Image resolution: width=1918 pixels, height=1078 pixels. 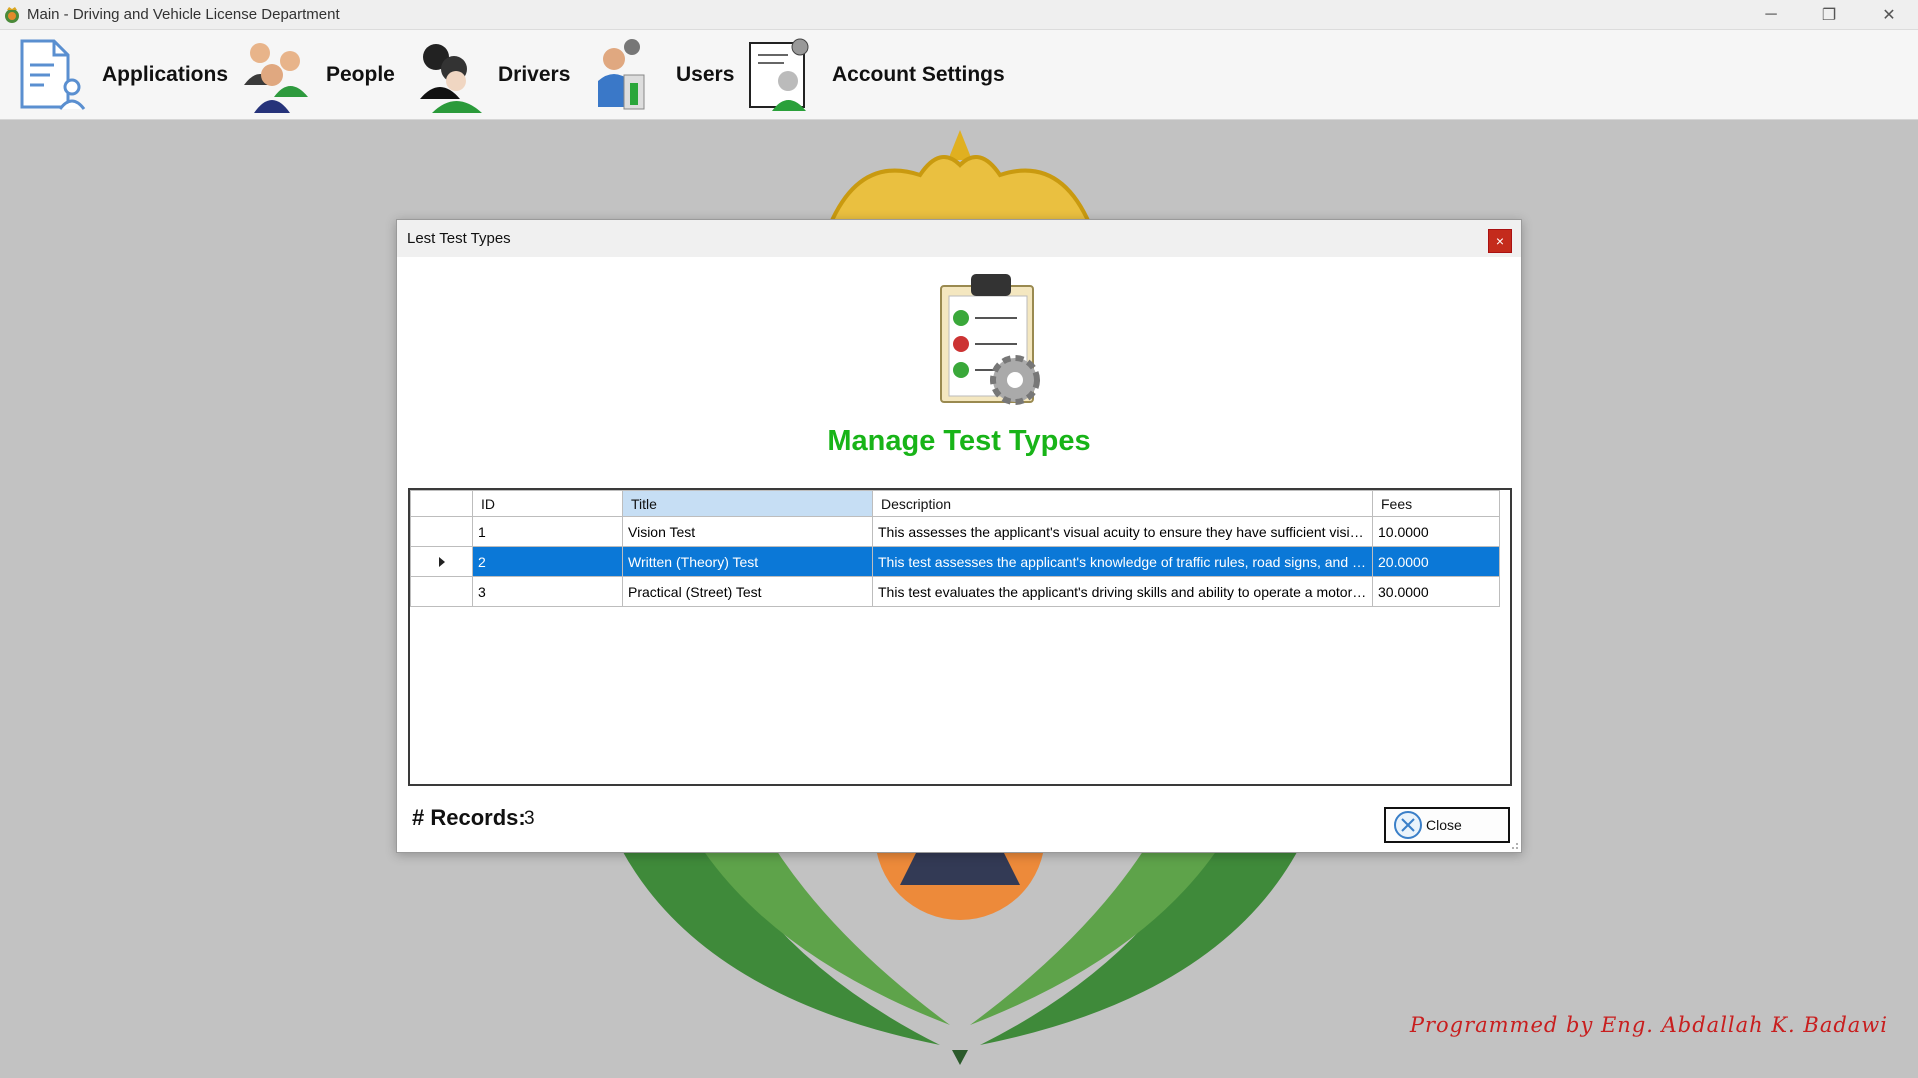 I want to click on menu-item-account-settings: Account Settings, so click(x=874, y=75).